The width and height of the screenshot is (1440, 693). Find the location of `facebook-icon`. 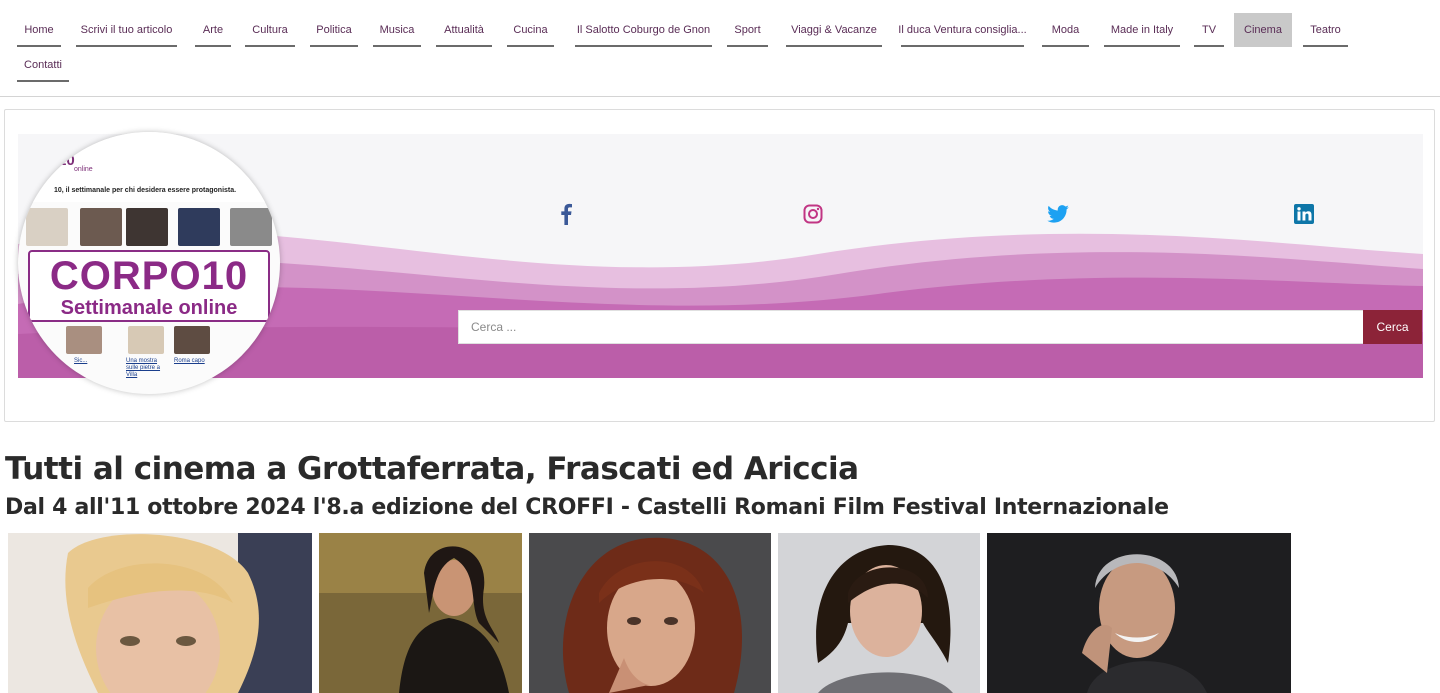

facebook-icon is located at coordinates (566, 214).